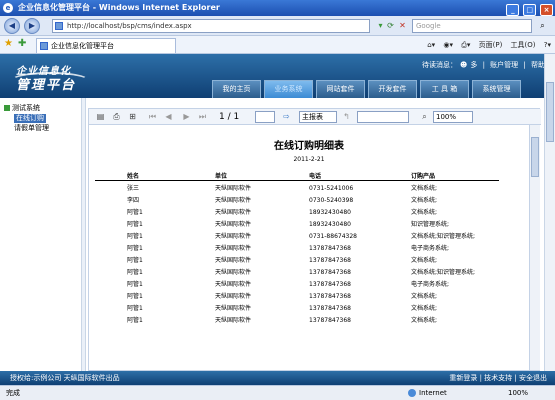 The image size is (555, 400). I want to click on nav-tab-system: 系统管理, so click(496, 89).